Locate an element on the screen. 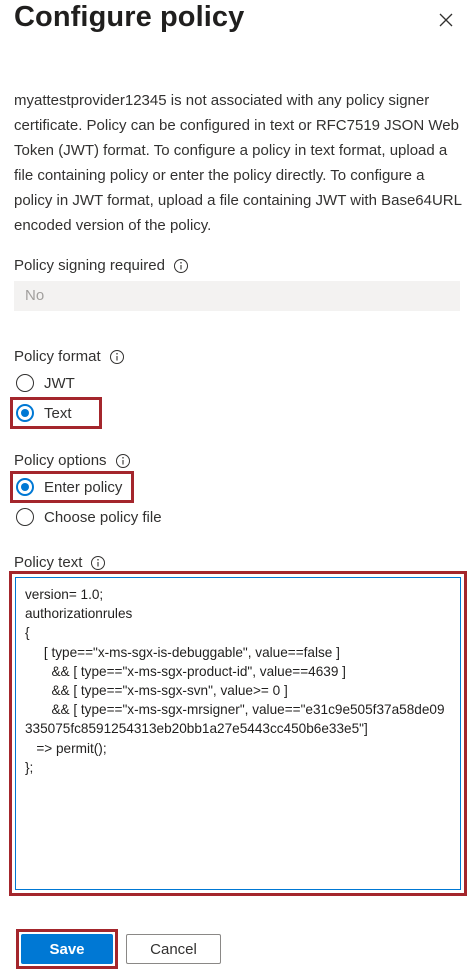  policy-format-label-row: Policy format is located at coordinates (69, 356).